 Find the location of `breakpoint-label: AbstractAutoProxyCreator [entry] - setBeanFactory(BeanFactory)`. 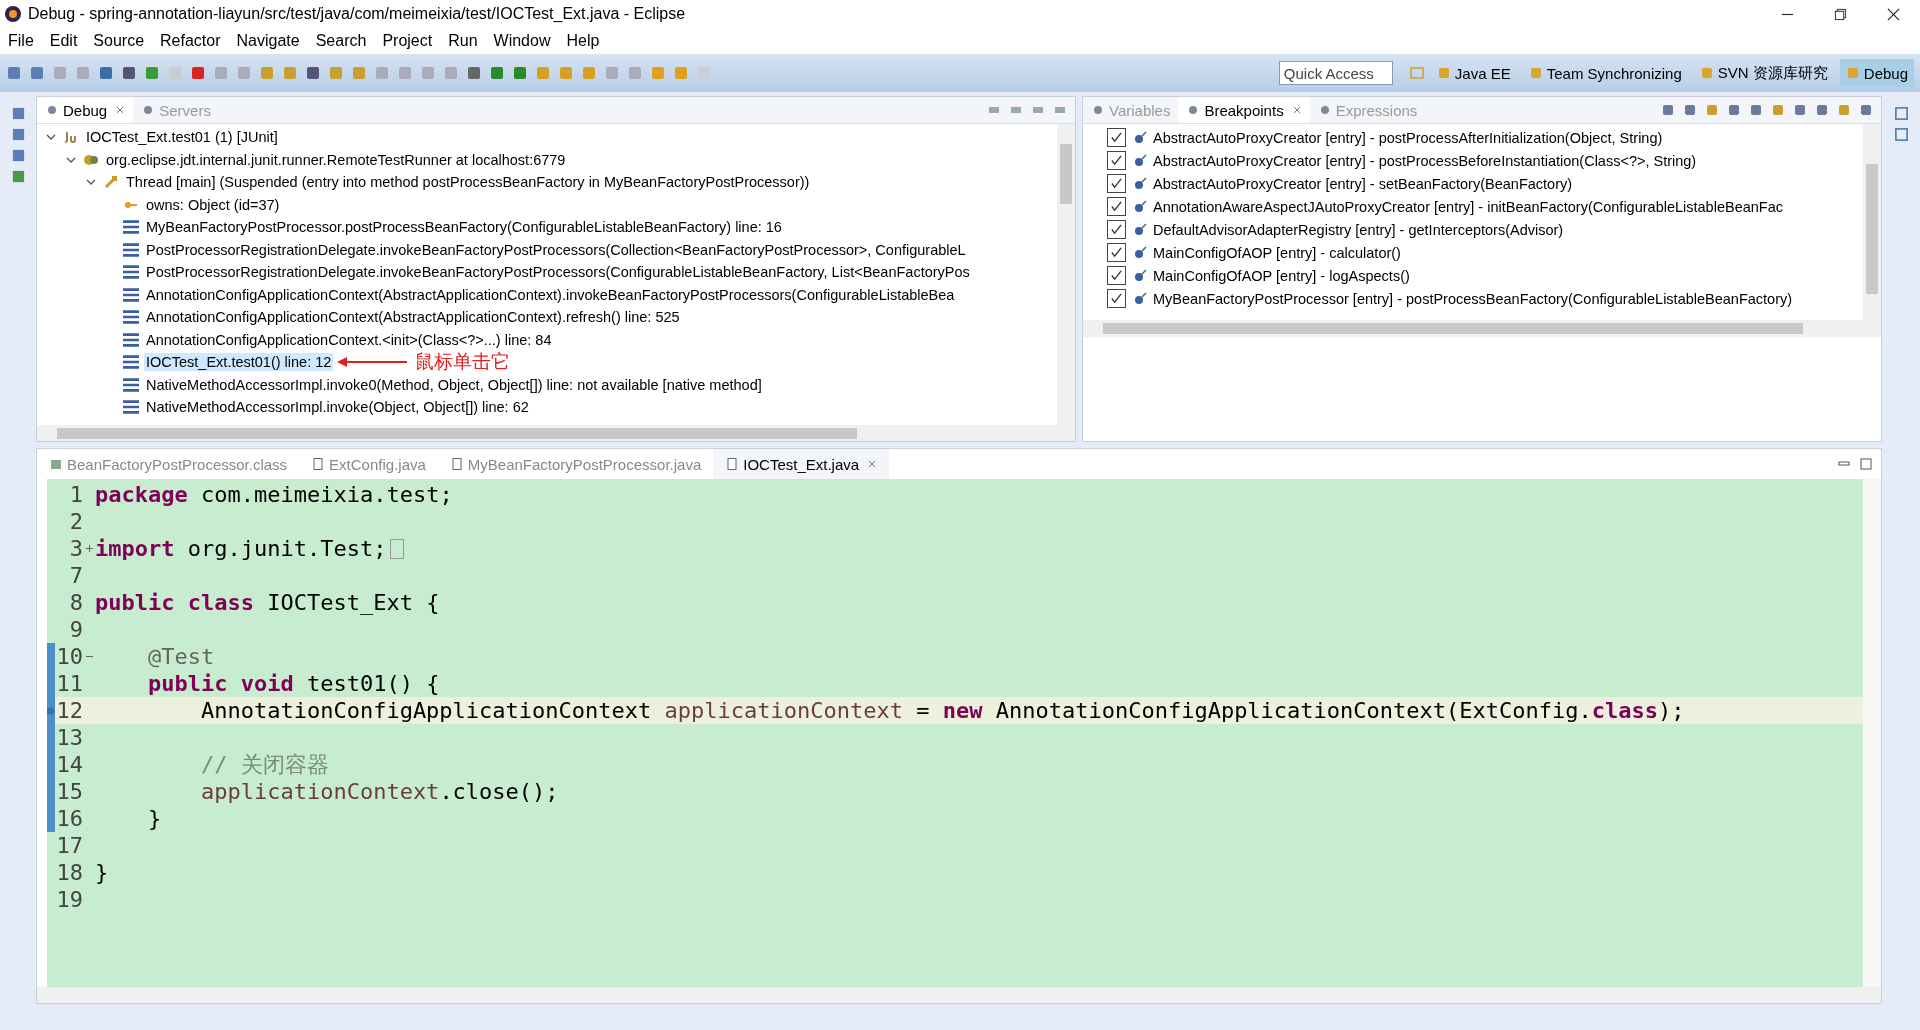

breakpoint-label: AbstractAutoProxyCreator [entry] - setBeanFactory(BeanFactory) is located at coordinates (1363, 183).